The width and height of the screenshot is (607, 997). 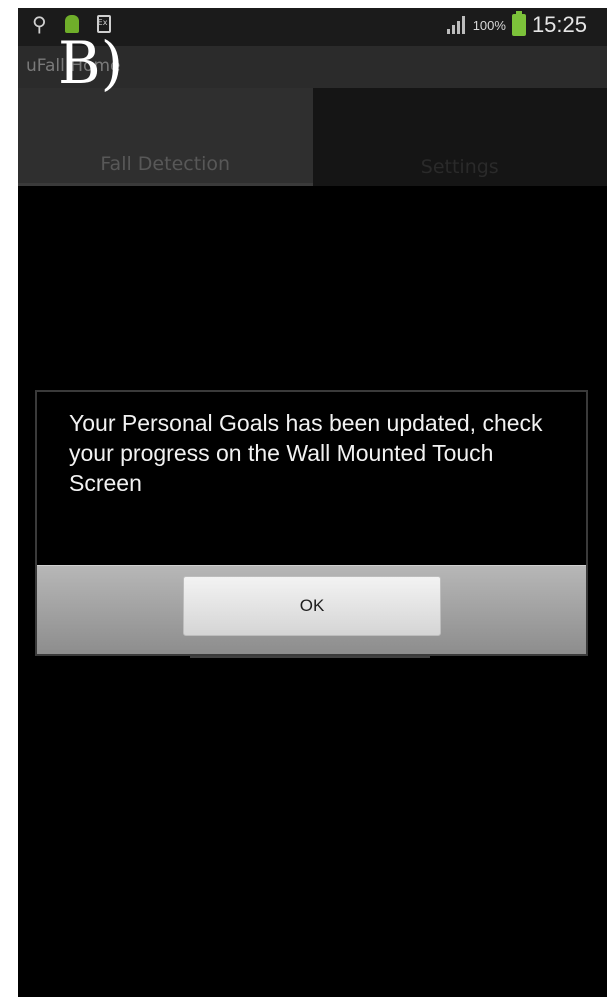 I want to click on tab-fall-detection: Fall Detection, so click(x=165, y=137).